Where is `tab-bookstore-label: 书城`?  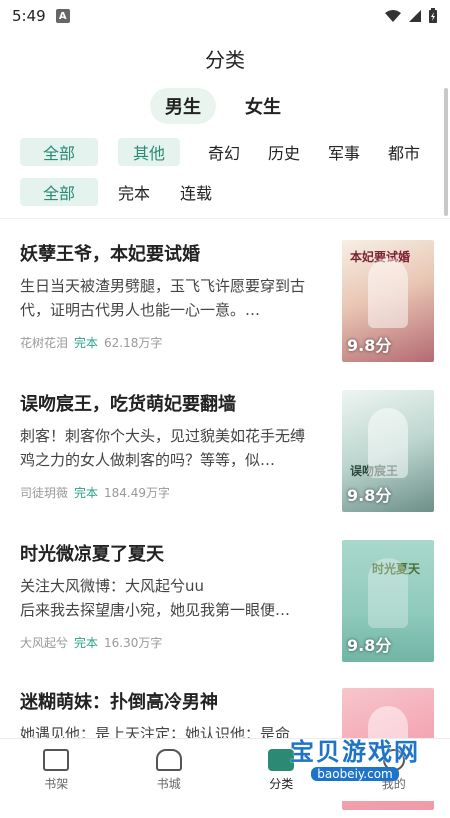 tab-bookstore-label: 书城 is located at coordinates (169, 783).